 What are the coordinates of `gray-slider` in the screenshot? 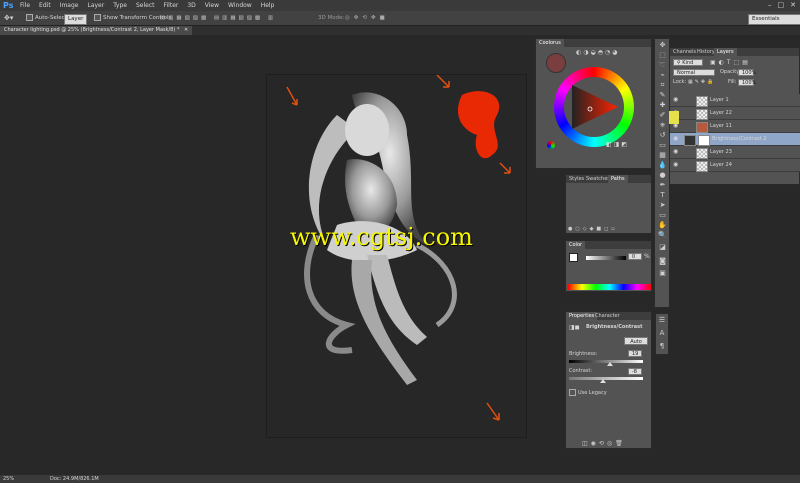 It's located at (606, 258).